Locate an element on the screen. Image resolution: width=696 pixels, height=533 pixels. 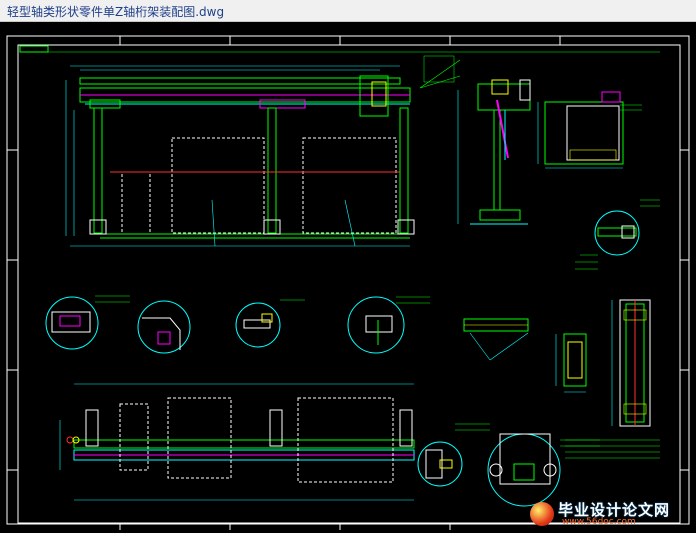
detail-circle-right is located at coordinates (617, 234).